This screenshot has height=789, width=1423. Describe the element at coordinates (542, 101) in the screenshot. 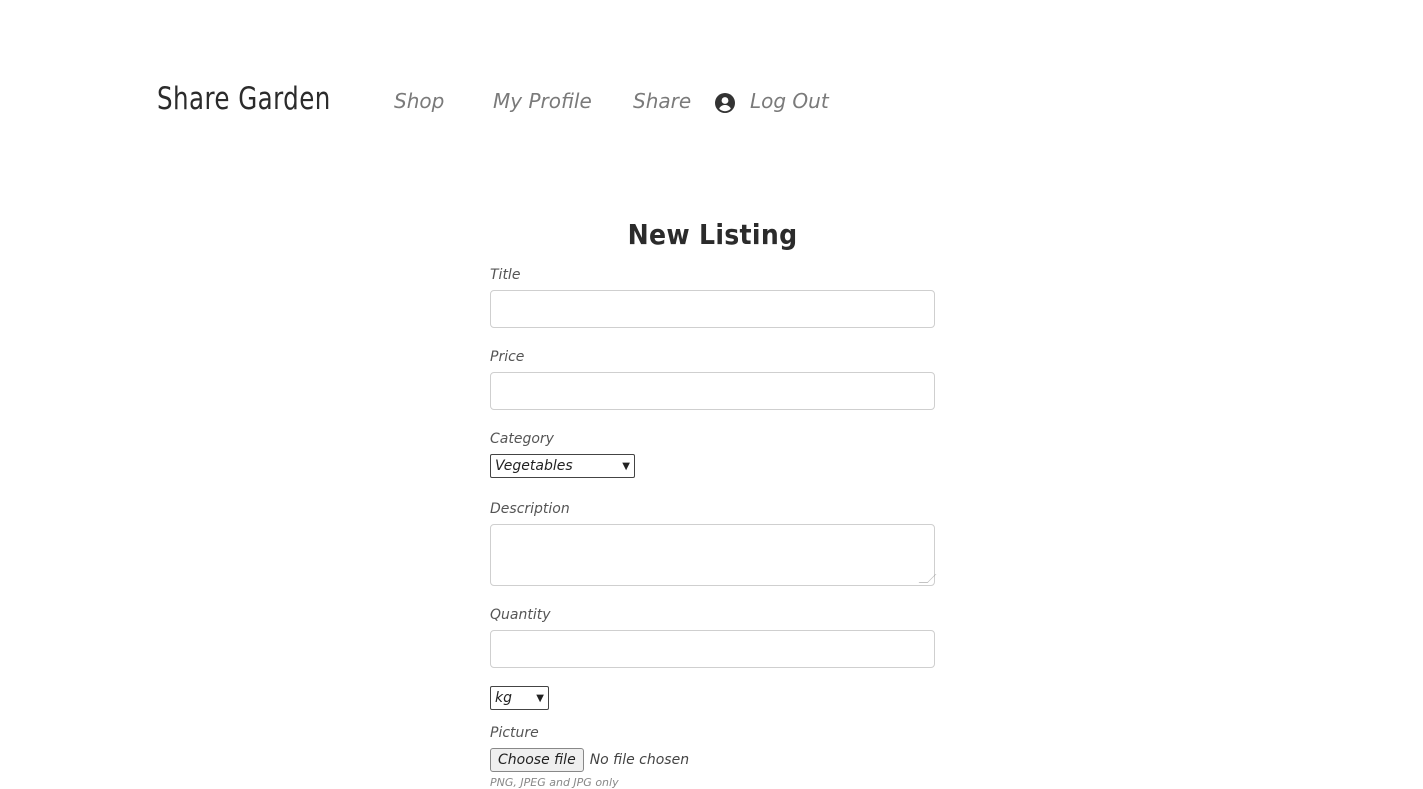

I see `nav-link-my-profile: My Profile` at that location.